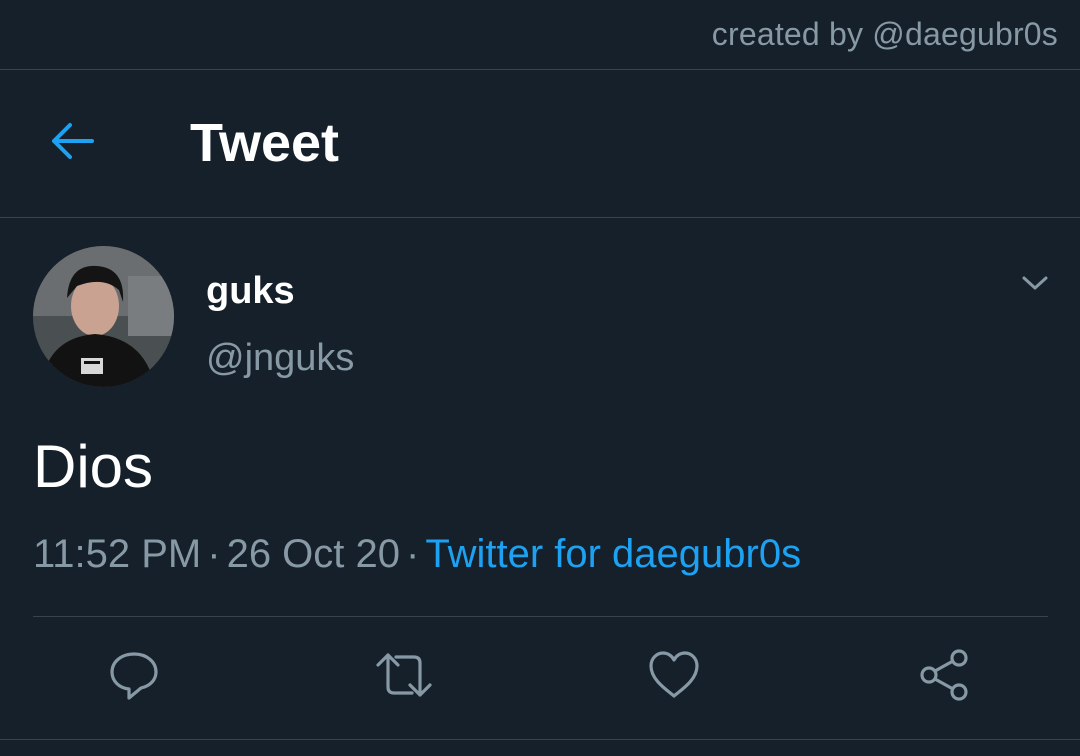 The height and width of the screenshot is (756, 1080). Describe the element at coordinates (265, 143) in the screenshot. I see `page-title: Tweet` at that location.